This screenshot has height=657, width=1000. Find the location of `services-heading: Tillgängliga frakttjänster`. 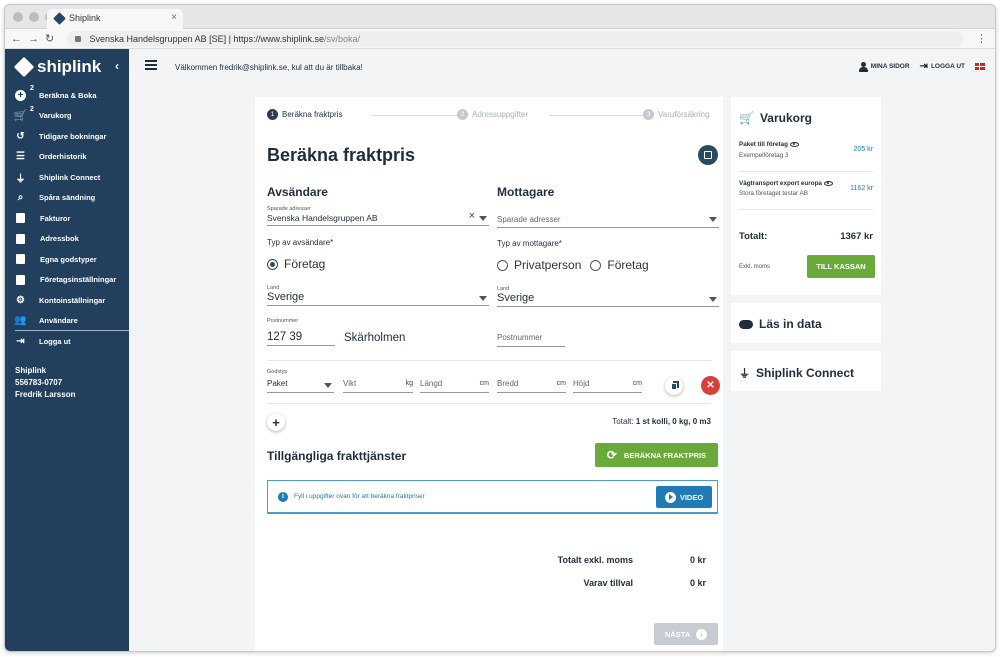

services-heading: Tillgängliga frakttjänster is located at coordinates (337, 456).